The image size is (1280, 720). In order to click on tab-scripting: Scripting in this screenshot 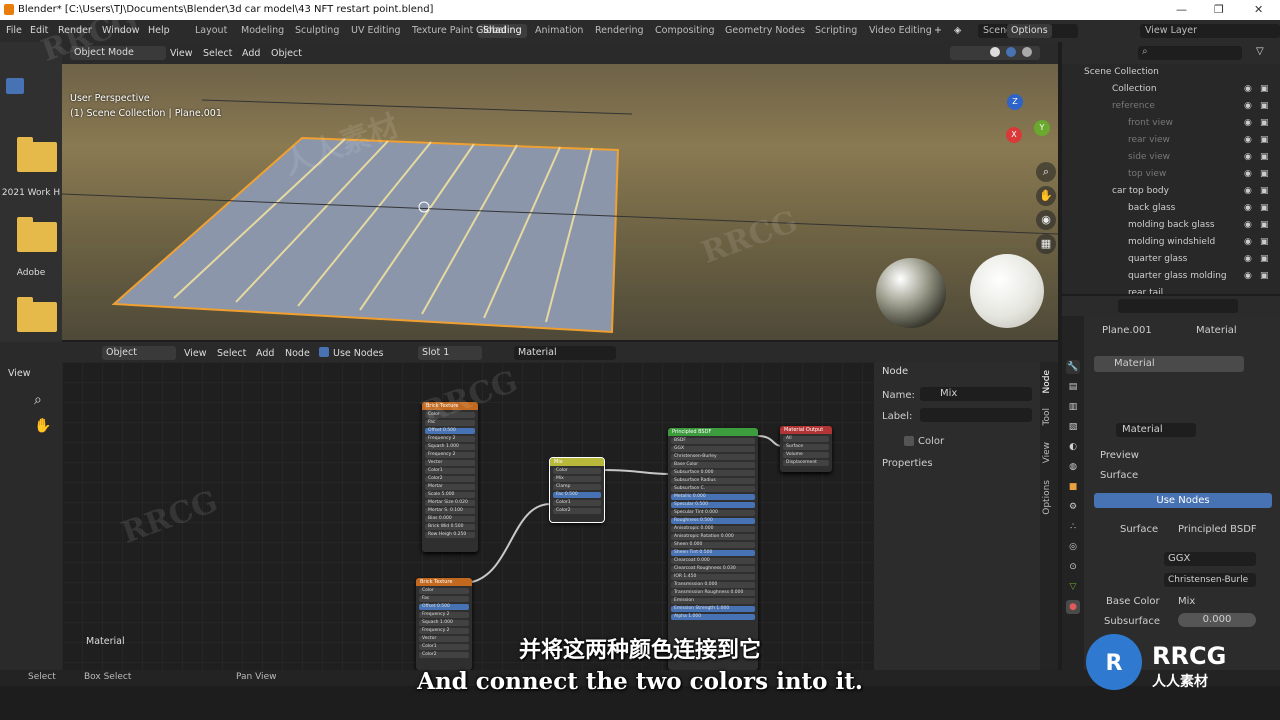, I will do `click(836, 31)`.